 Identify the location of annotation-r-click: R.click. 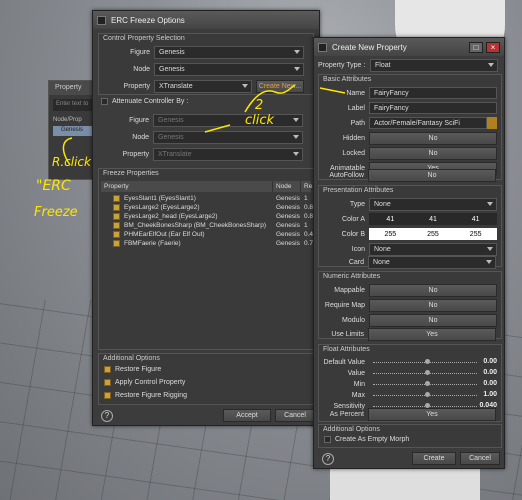
(71, 162).